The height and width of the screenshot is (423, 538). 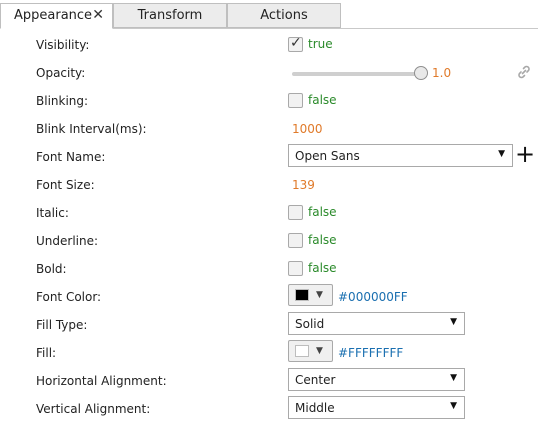 I want to click on fill-color-picker-button: ▼, so click(x=310, y=351).